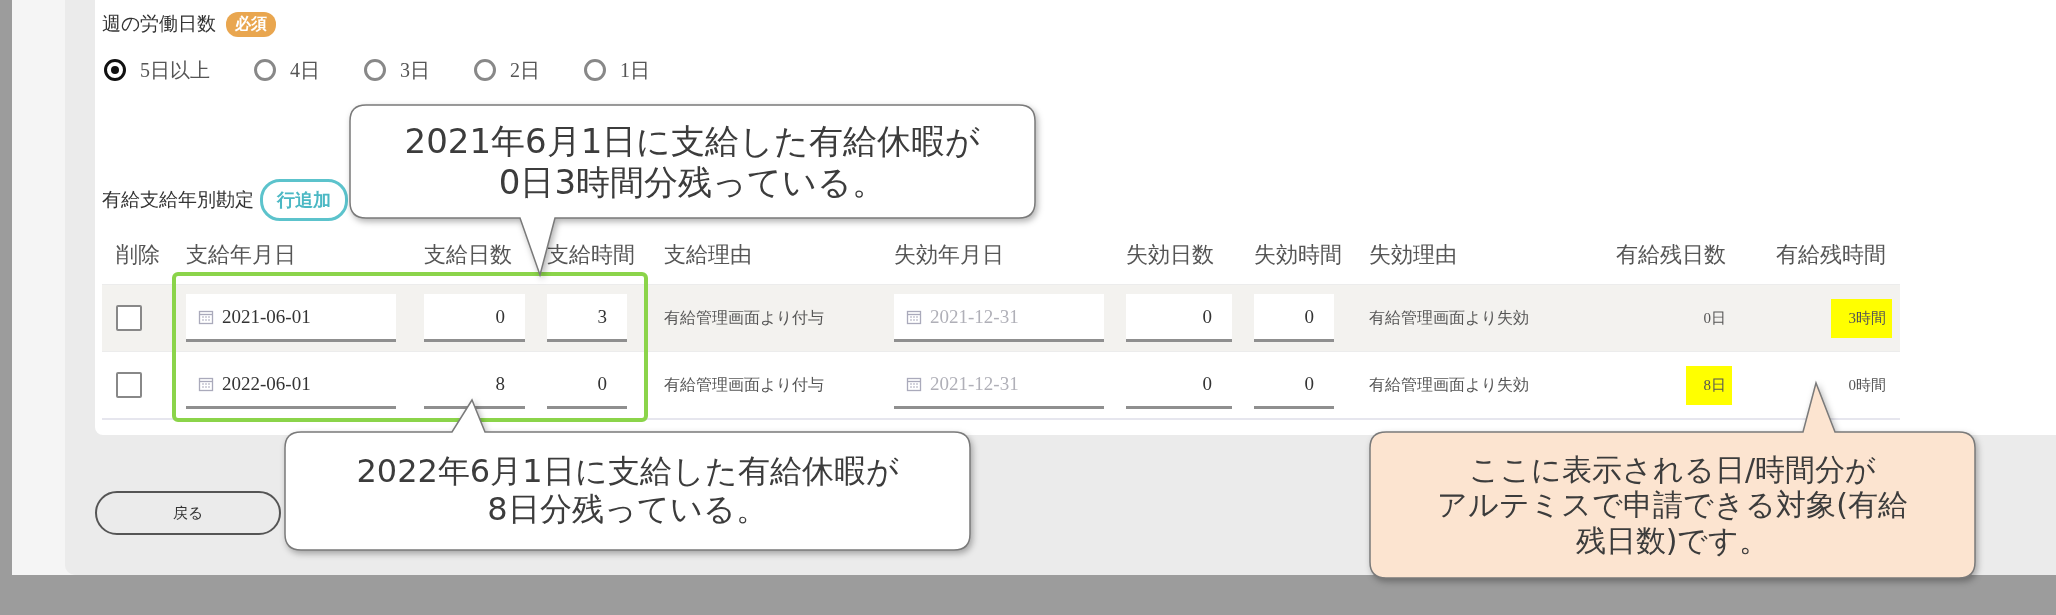  What do you see at coordinates (138, 255) in the screenshot?
I see `column-header: 削除` at bounding box center [138, 255].